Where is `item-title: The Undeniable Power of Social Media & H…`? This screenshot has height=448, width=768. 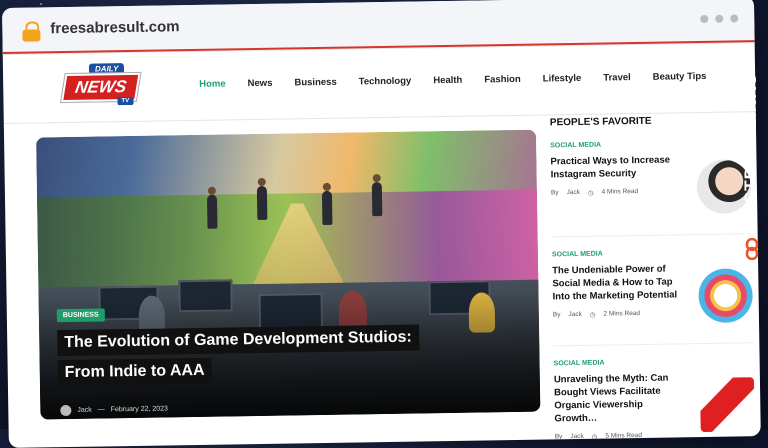
item-title: The Undeniable Power of Social Media & H… is located at coordinates (617, 282).